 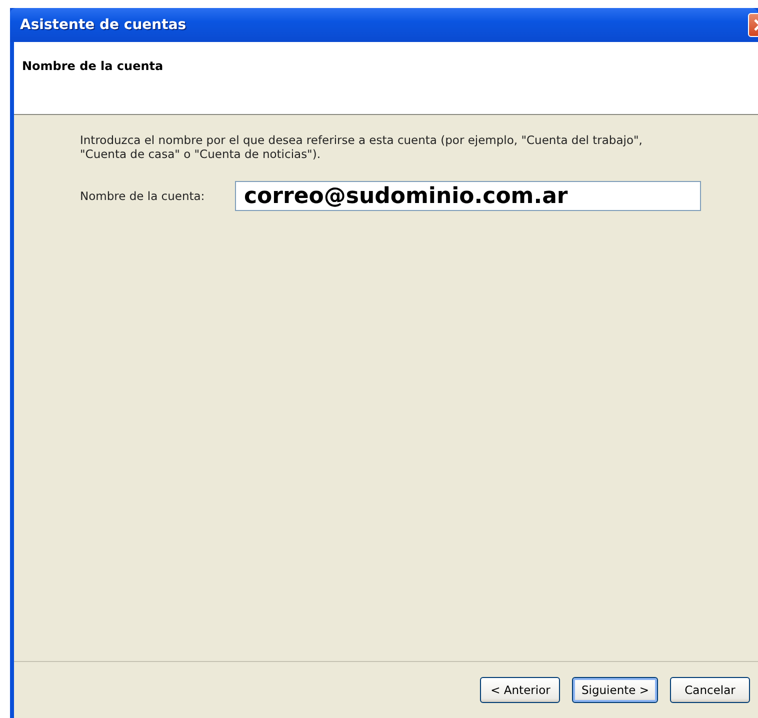 What do you see at coordinates (93, 66) in the screenshot?
I see `page-title: Nombre de la cuenta` at bounding box center [93, 66].